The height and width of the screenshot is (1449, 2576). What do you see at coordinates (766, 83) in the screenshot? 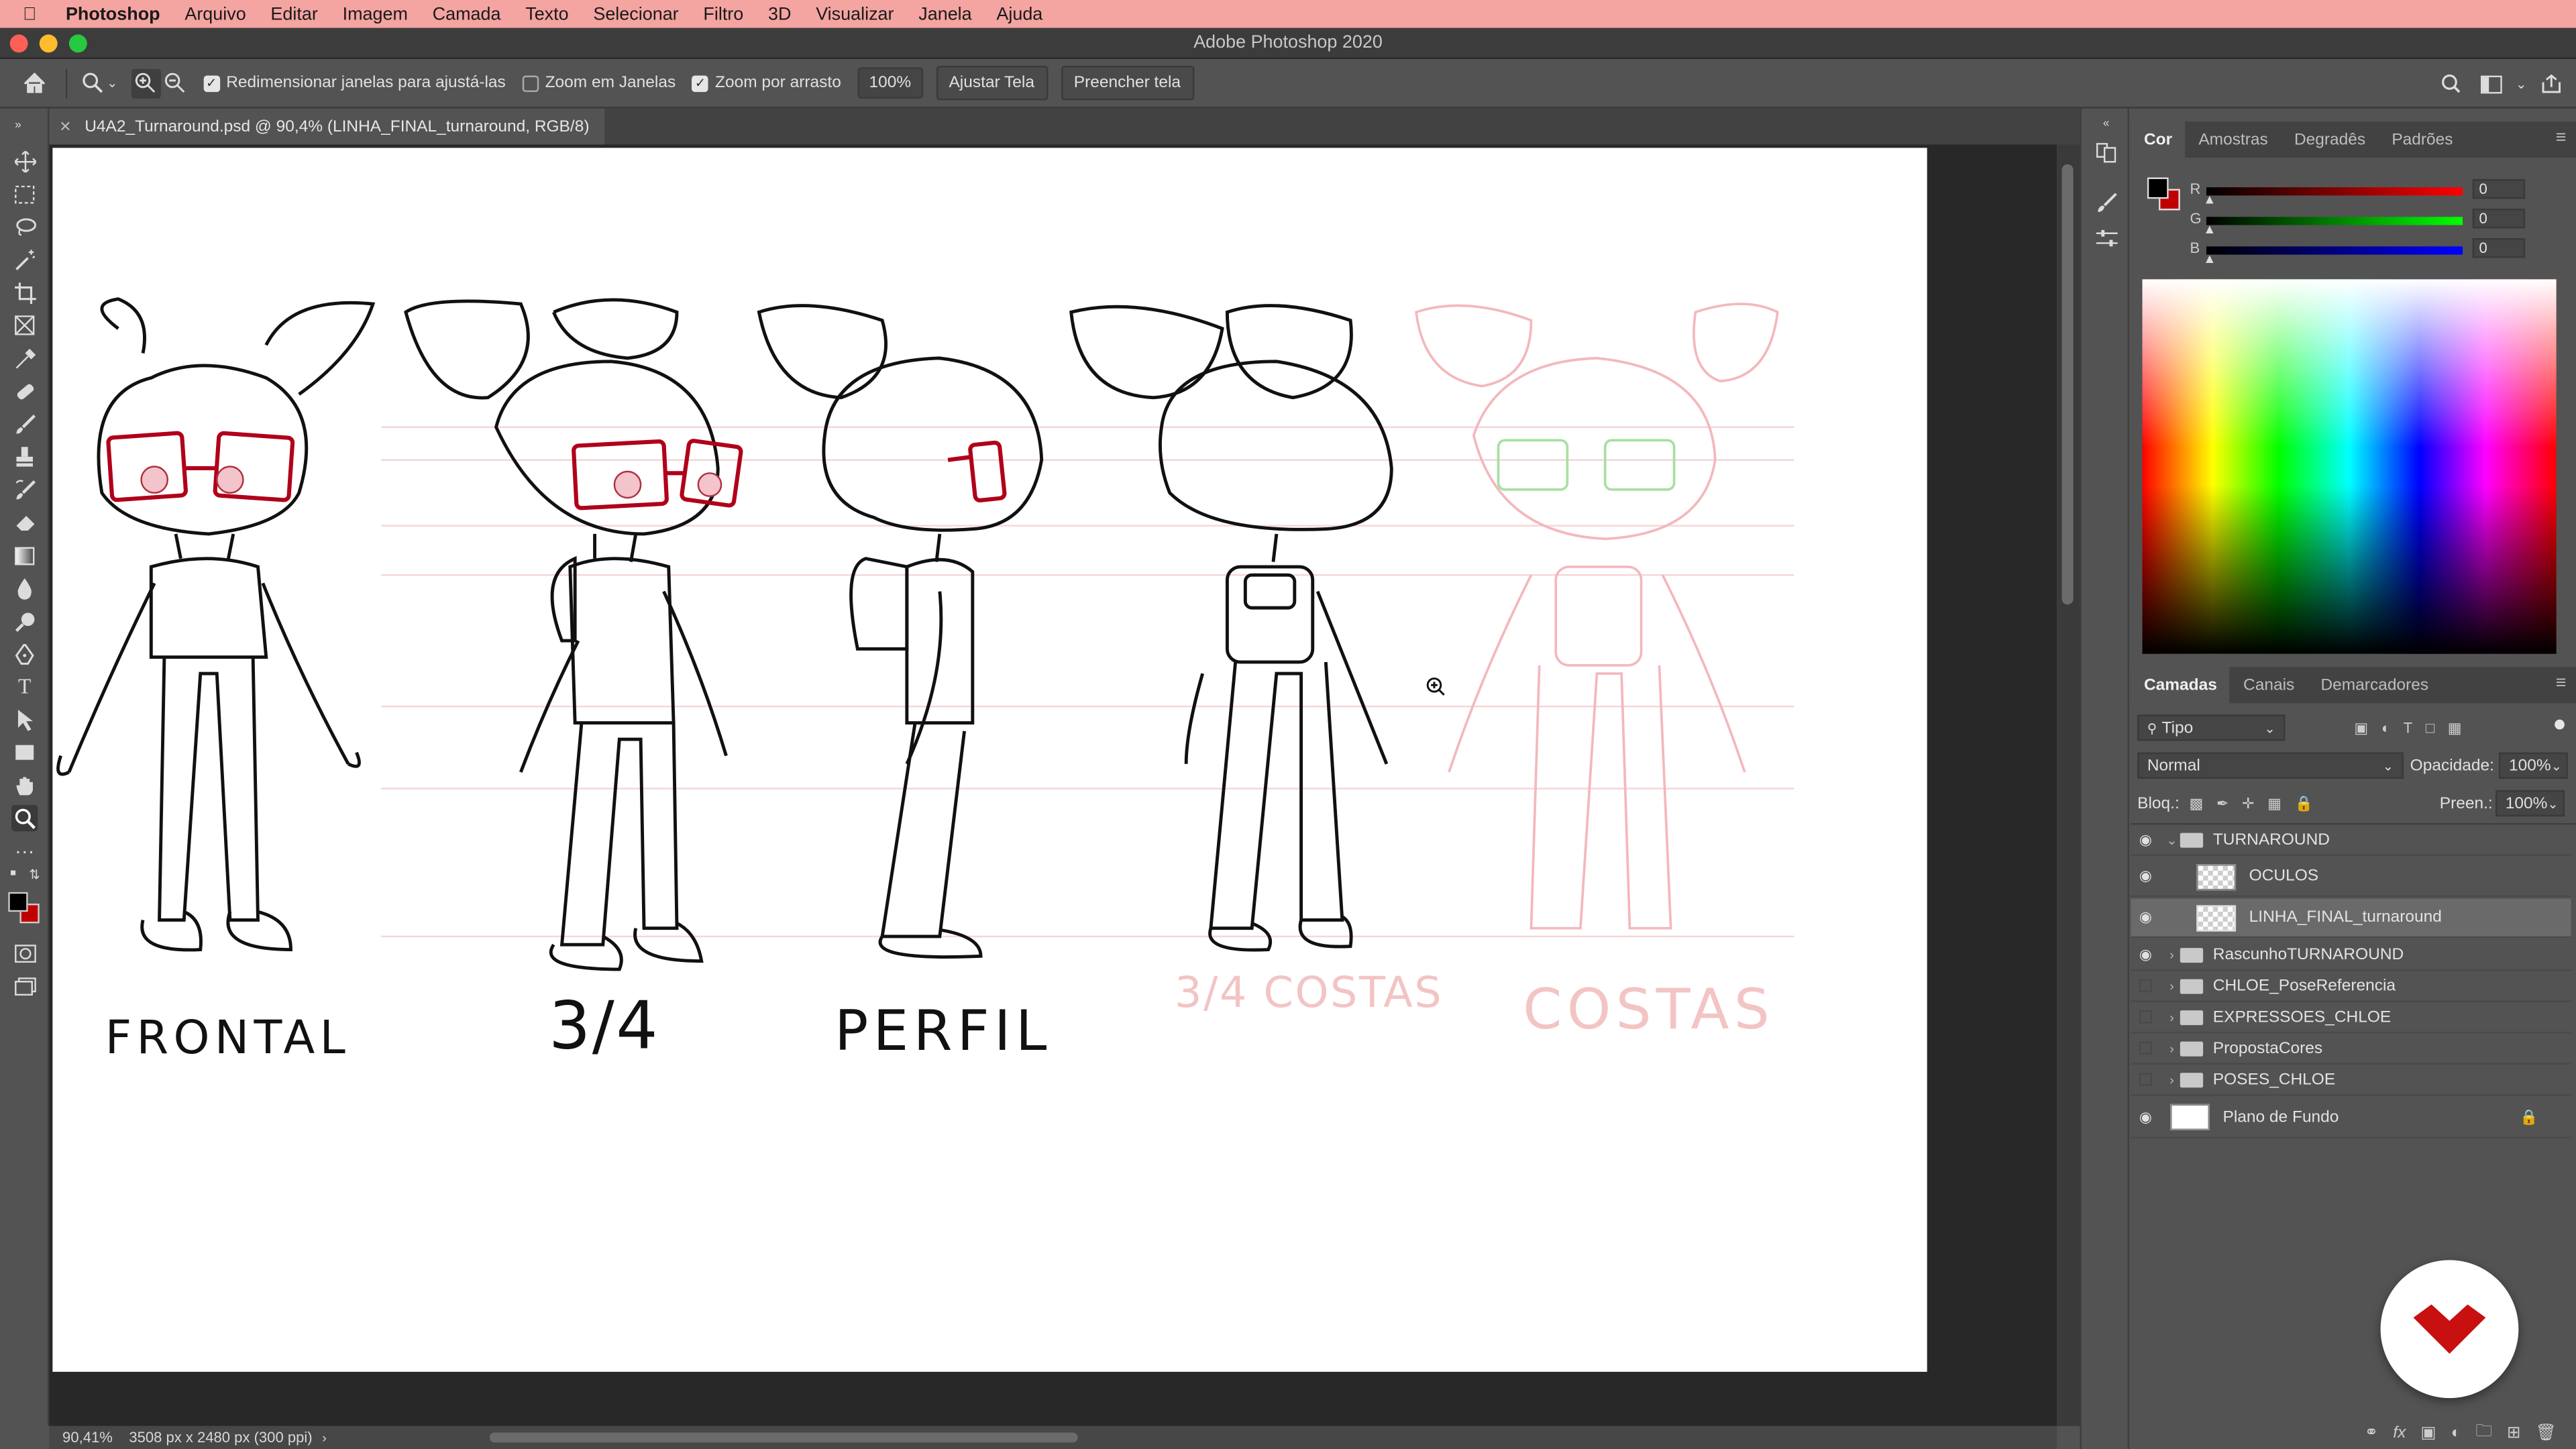
I see `scrubby-zoom-checkbox: ✓ Zoom por arrasto` at bounding box center [766, 83].